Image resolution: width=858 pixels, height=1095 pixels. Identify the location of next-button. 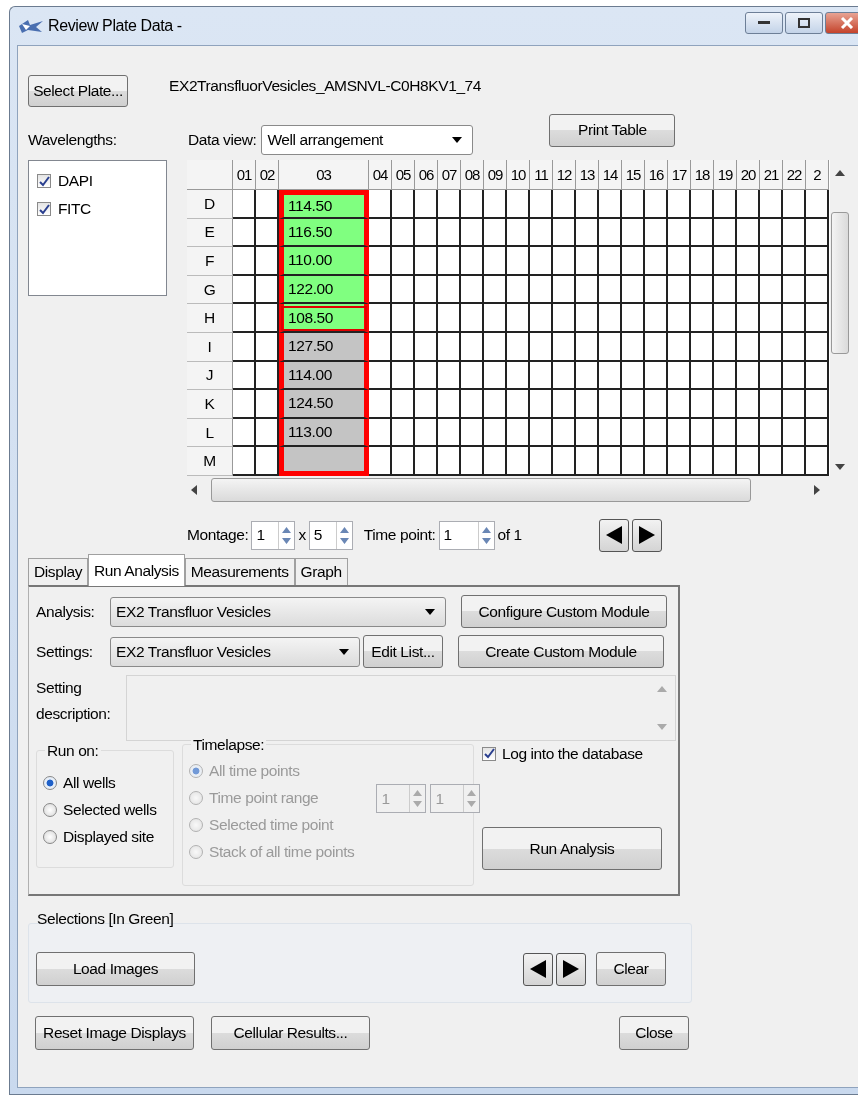
(646, 535).